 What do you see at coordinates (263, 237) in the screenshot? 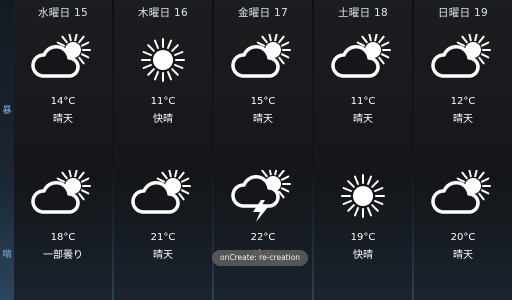
I see `temperature: 22°C` at bounding box center [263, 237].